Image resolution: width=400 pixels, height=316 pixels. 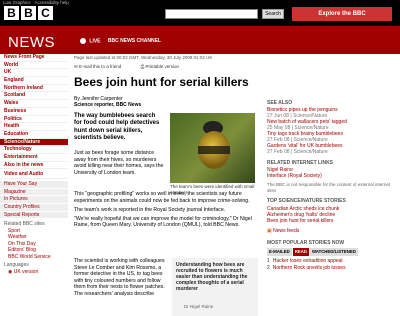 What do you see at coordinates (31, 42) in the screenshot?
I see `news-title: NEWS` at bounding box center [31, 42].